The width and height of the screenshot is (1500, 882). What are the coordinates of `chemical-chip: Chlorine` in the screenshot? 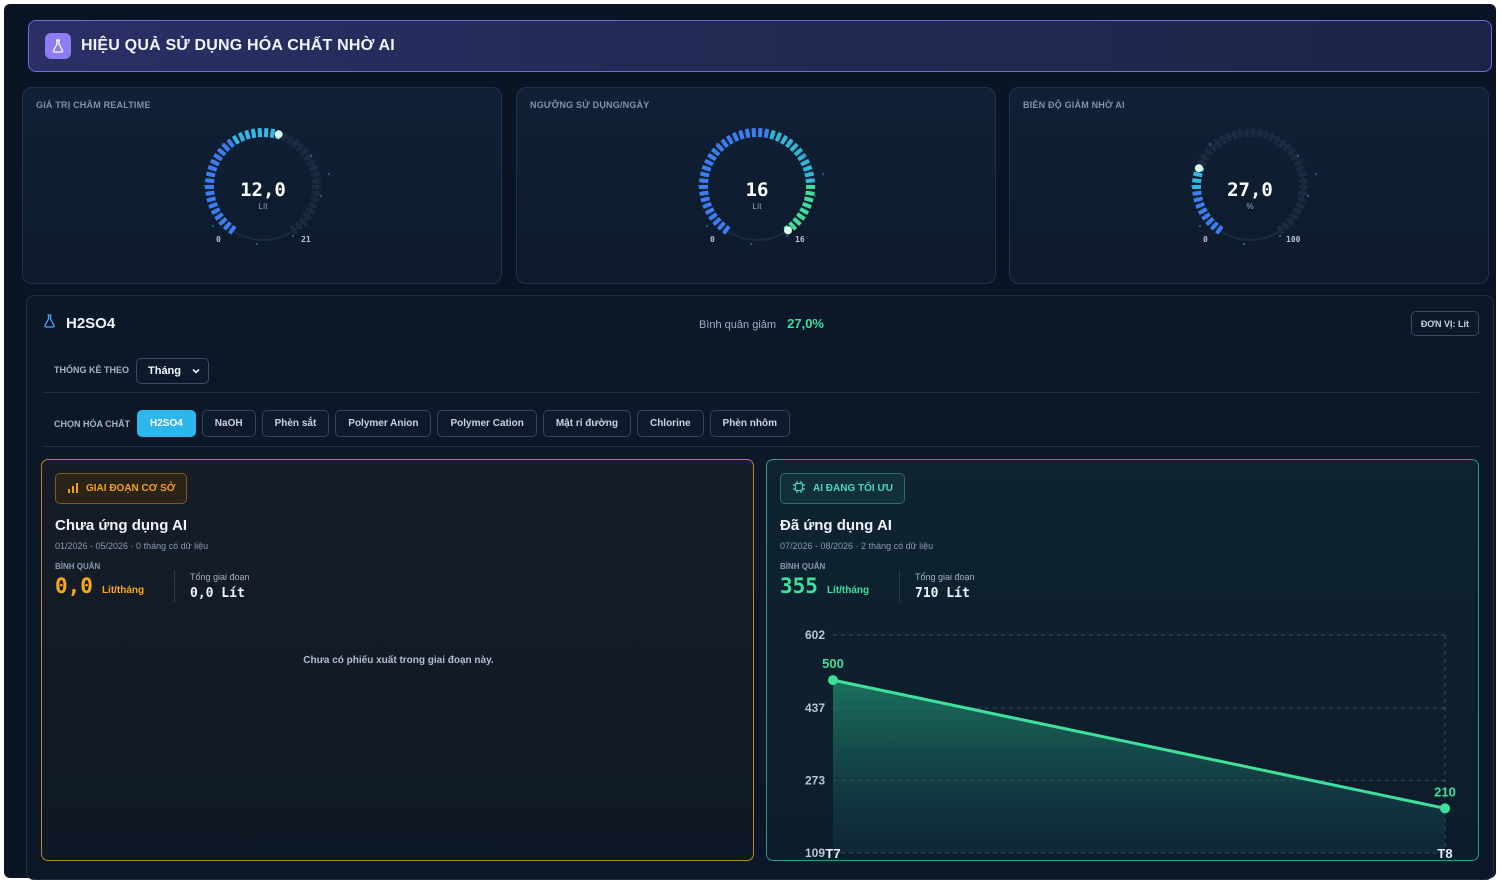 It's located at (670, 423).